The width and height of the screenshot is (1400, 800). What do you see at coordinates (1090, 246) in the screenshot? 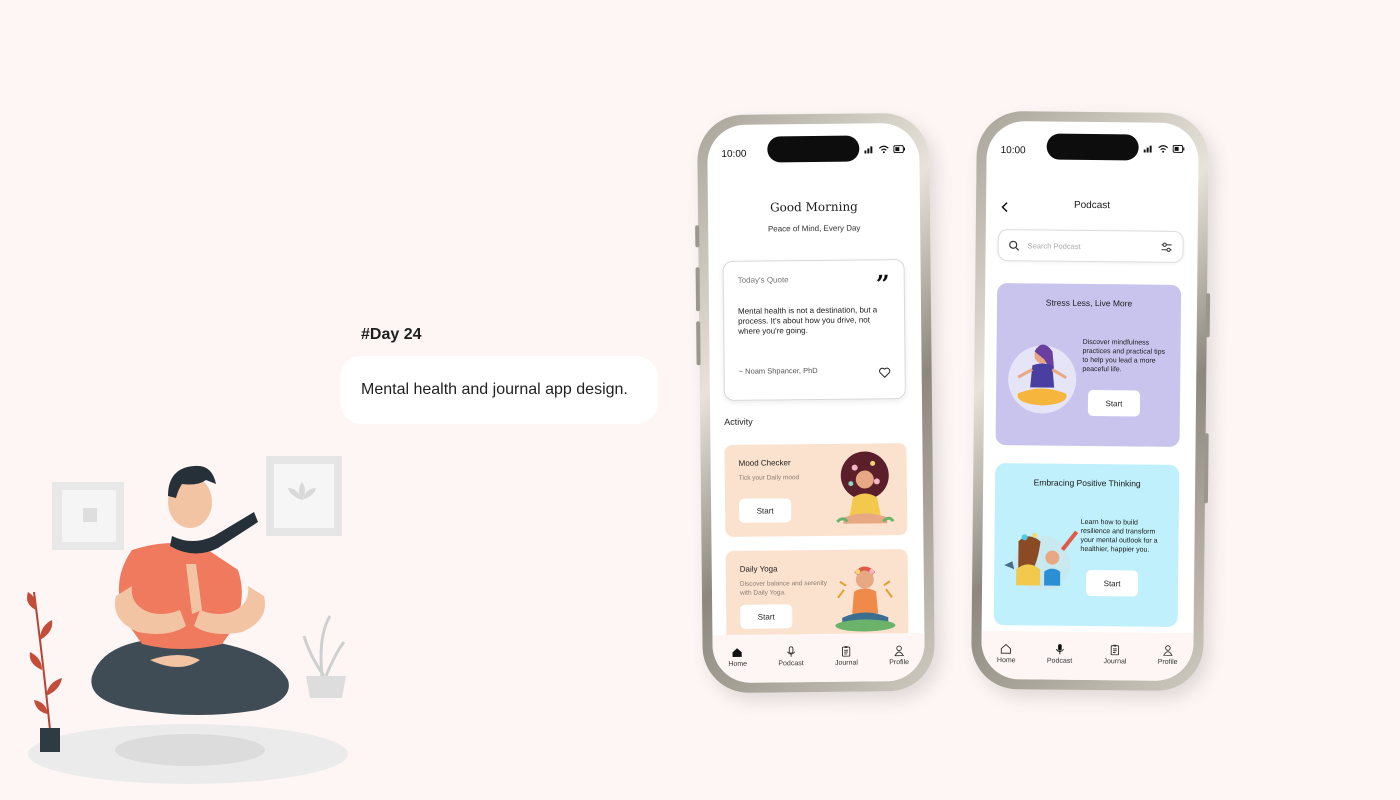
I see `search-input: Search Podcast` at bounding box center [1090, 246].